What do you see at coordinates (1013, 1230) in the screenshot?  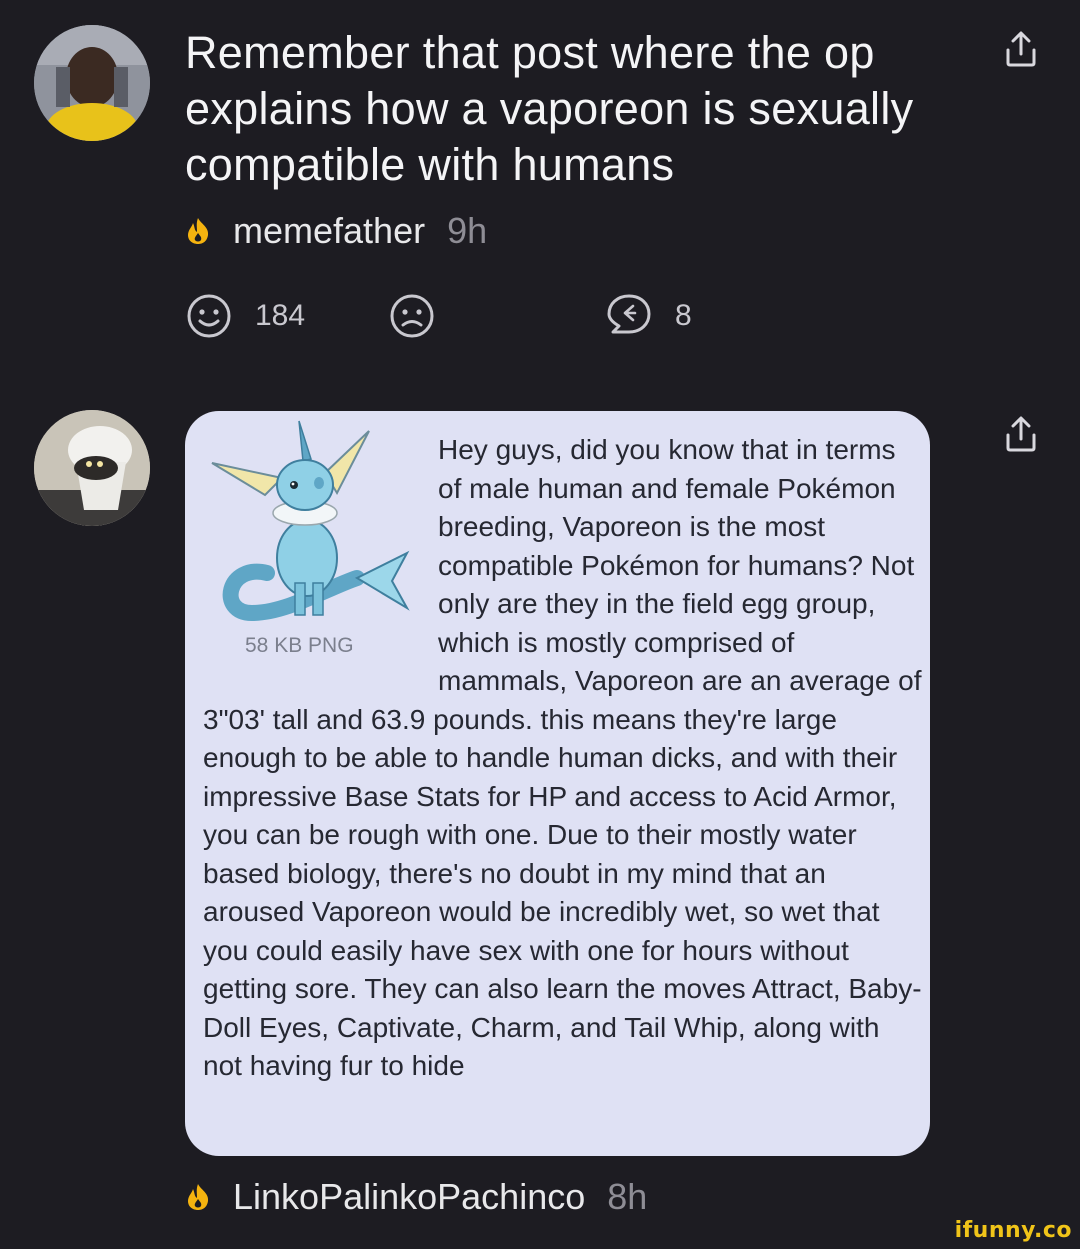 I see `watermark: ifunny.co` at bounding box center [1013, 1230].